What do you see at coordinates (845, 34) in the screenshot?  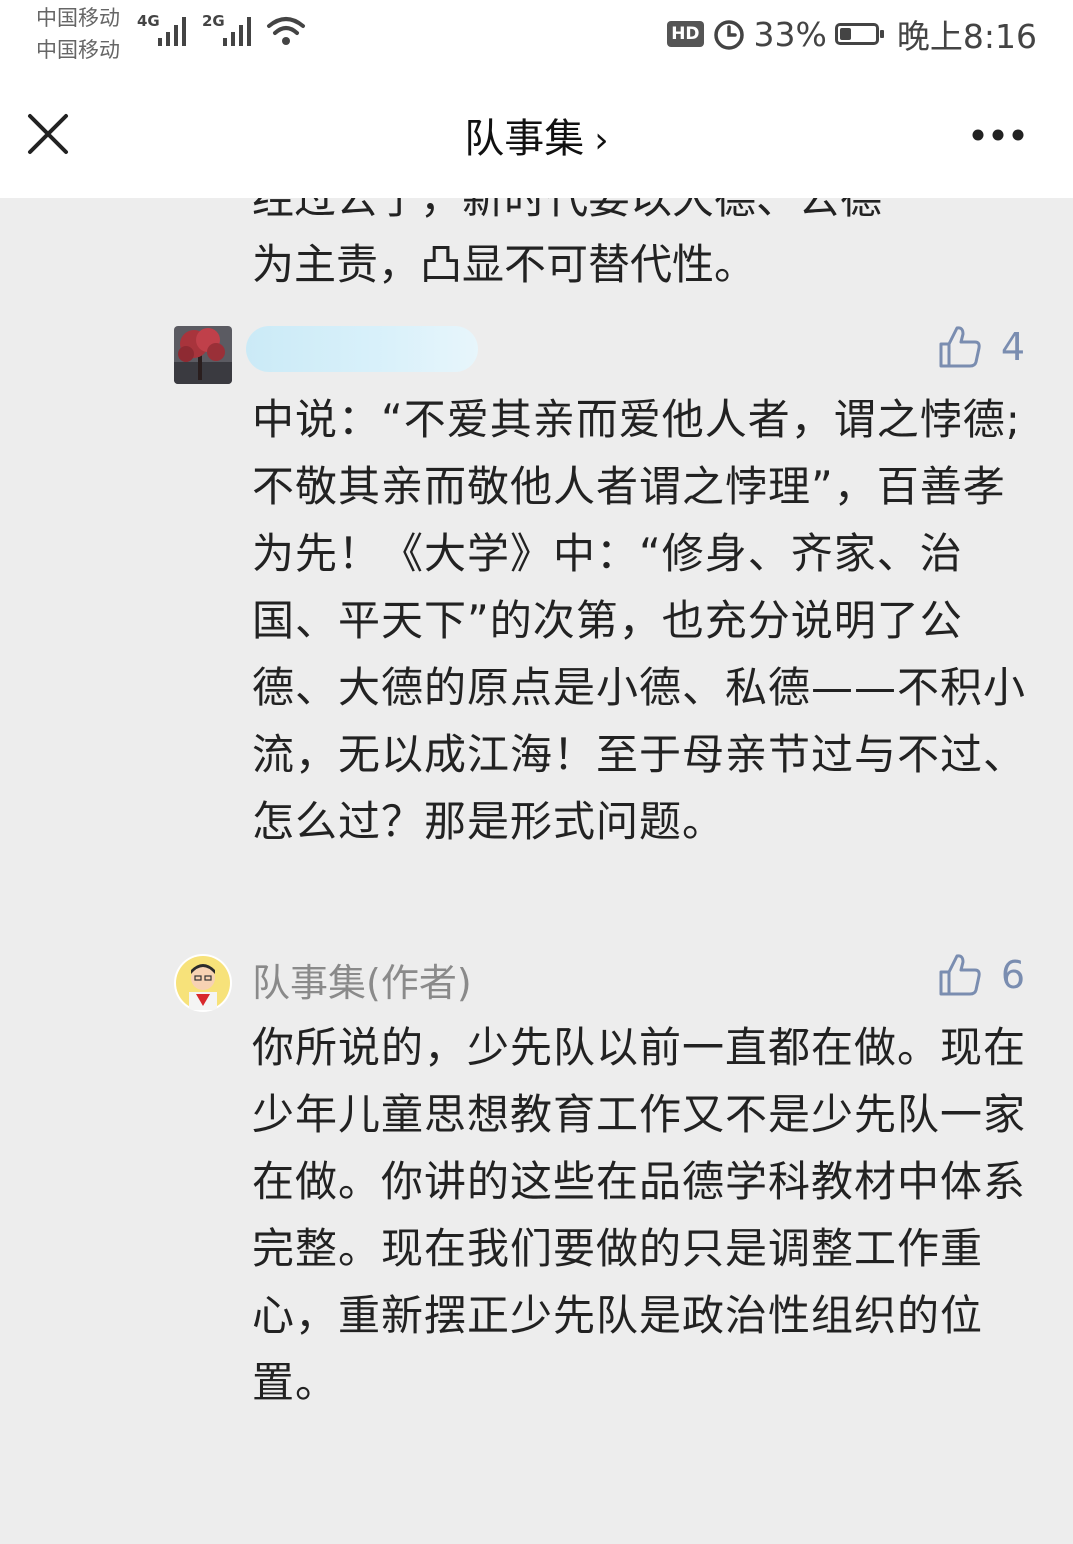 I see `battery-fill` at bounding box center [845, 34].